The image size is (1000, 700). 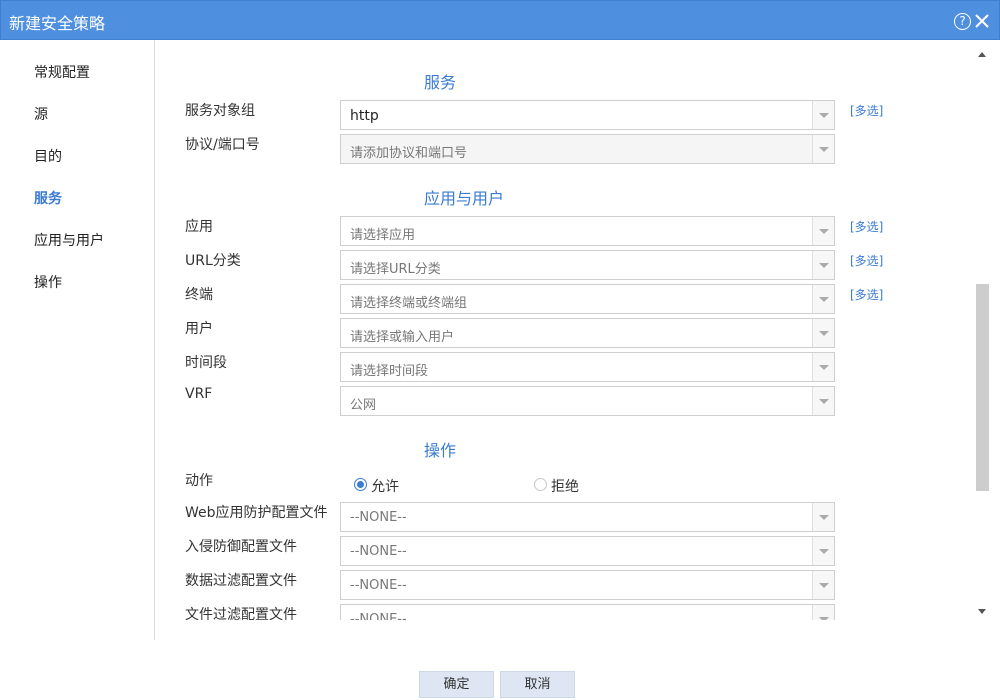 I want to click on ok-button: 确定, so click(x=456, y=684).